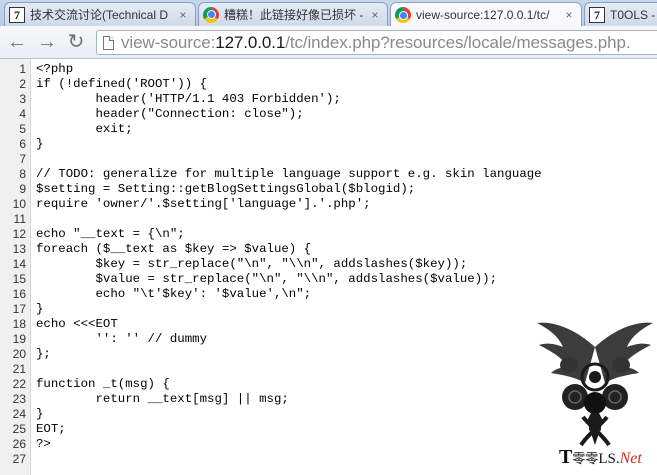  I want to click on line-number: 14, so click(19, 264).